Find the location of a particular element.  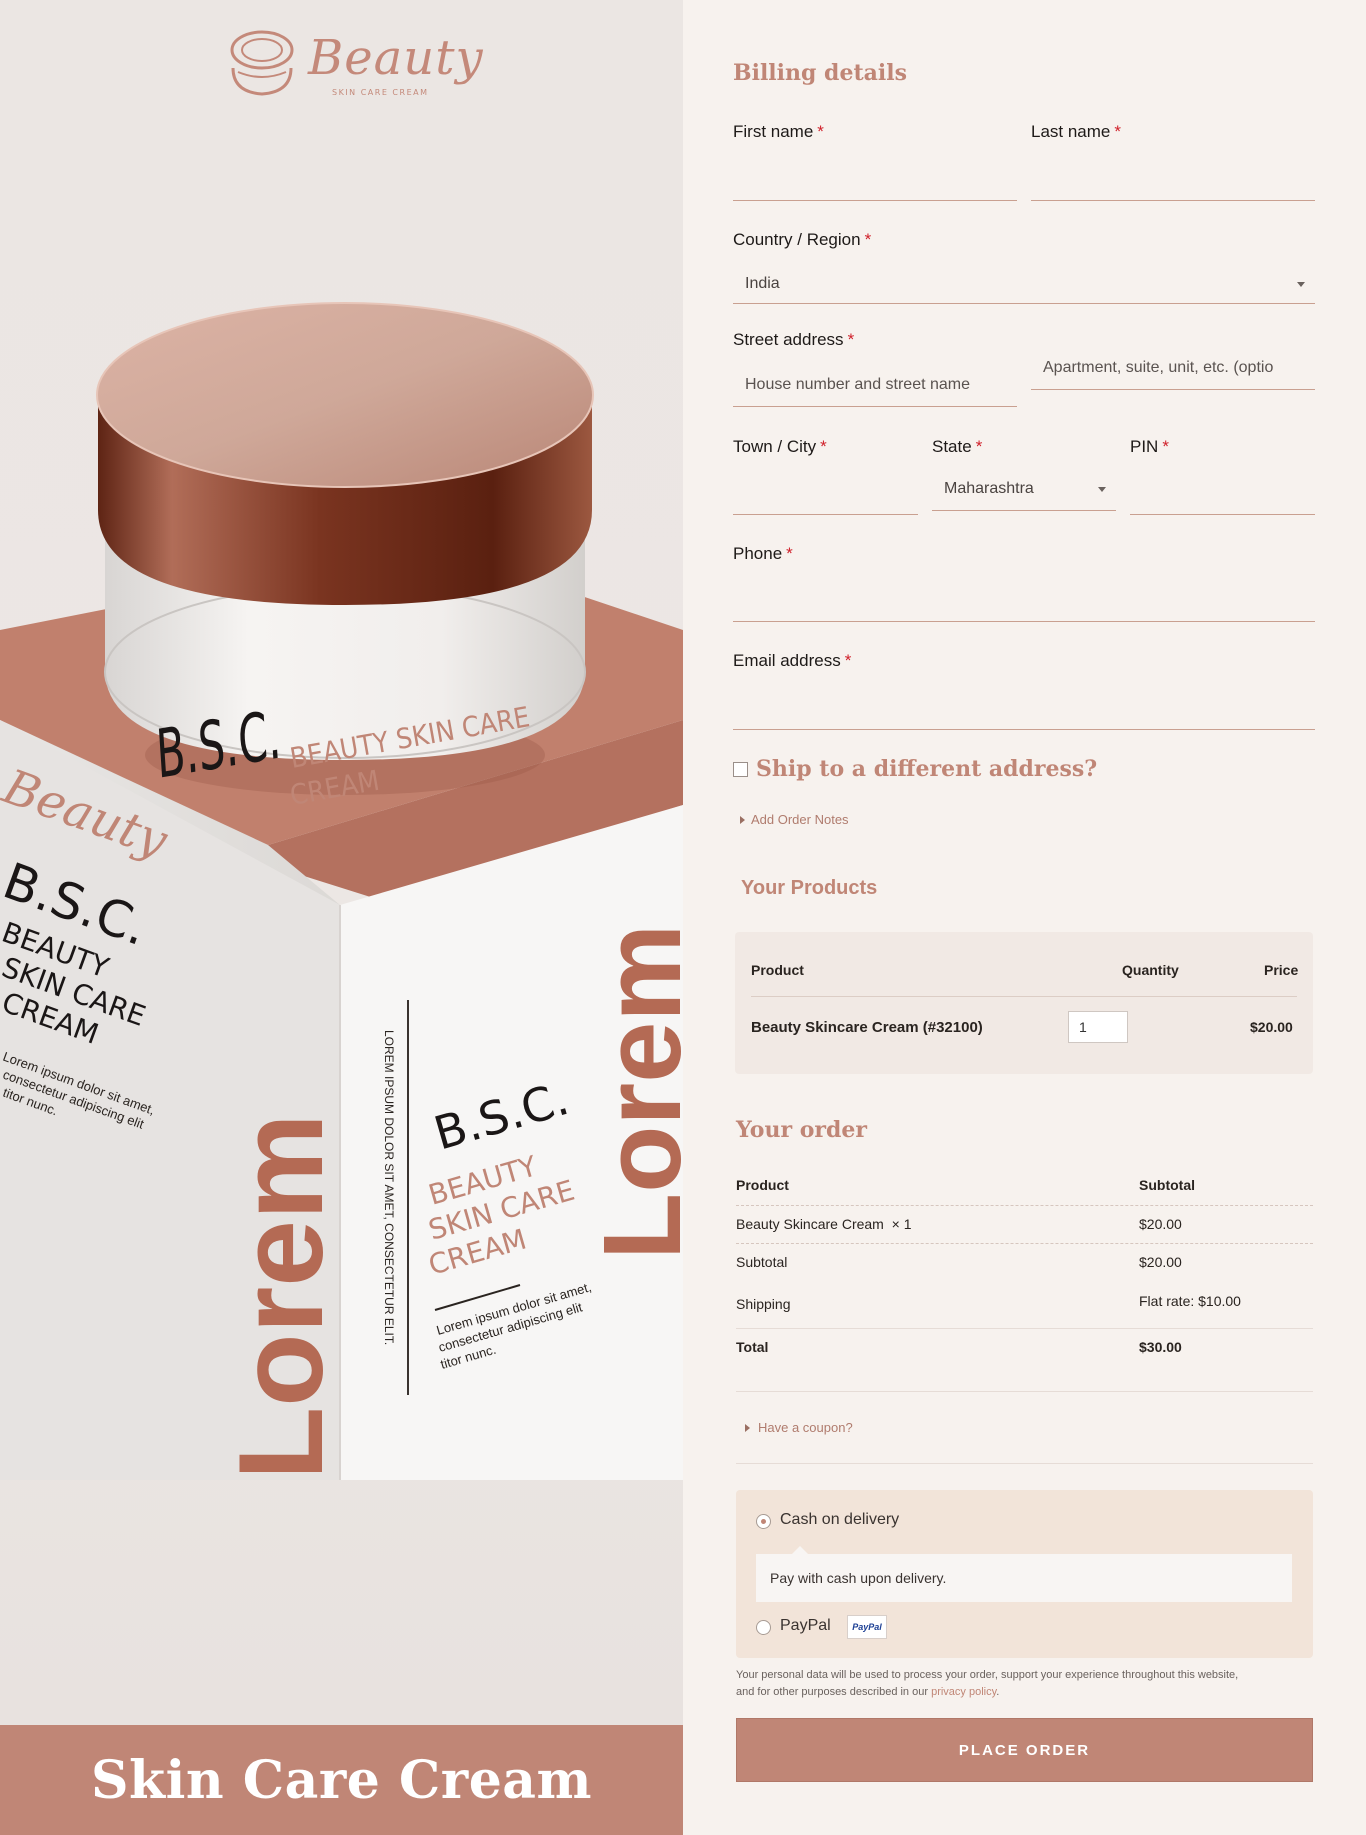

logo-tagline: SKIN CARE CREAM is located at coordinates (380, 92).